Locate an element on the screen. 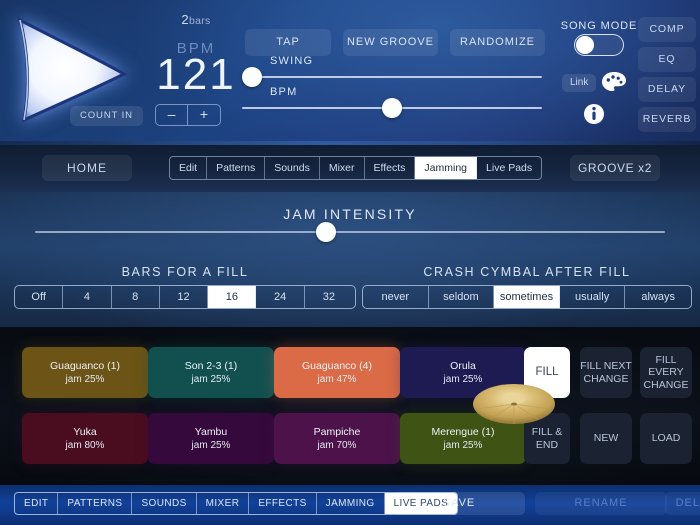 The height and width of the screenshot is (525, 700). randomize-button: RANDOMIZE is located at coordinates (497, 42).